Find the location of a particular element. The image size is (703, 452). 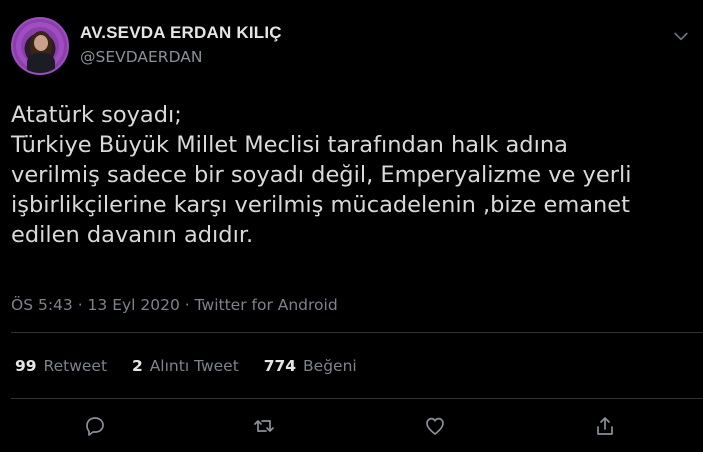

like-button is located at coordinates (435, 426).